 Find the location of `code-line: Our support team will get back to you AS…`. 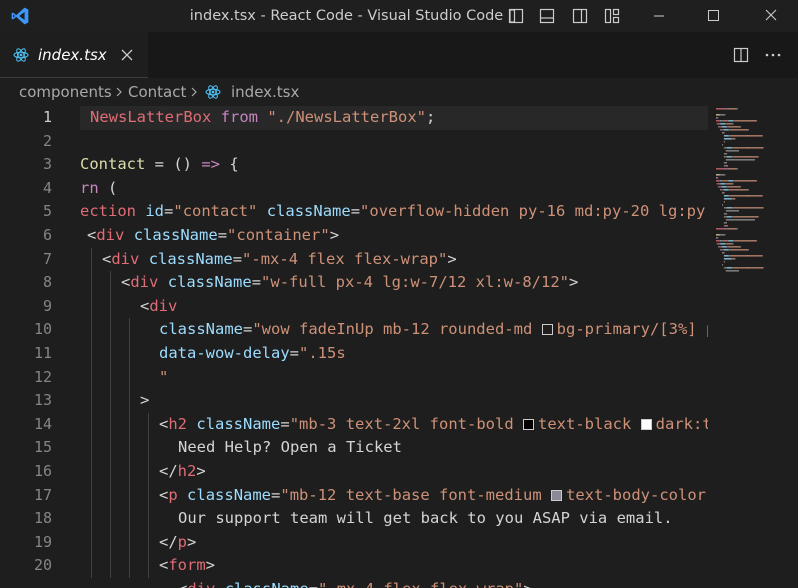

code-line: Our support team will get back to you AS… is located at coordinates (425, 519).